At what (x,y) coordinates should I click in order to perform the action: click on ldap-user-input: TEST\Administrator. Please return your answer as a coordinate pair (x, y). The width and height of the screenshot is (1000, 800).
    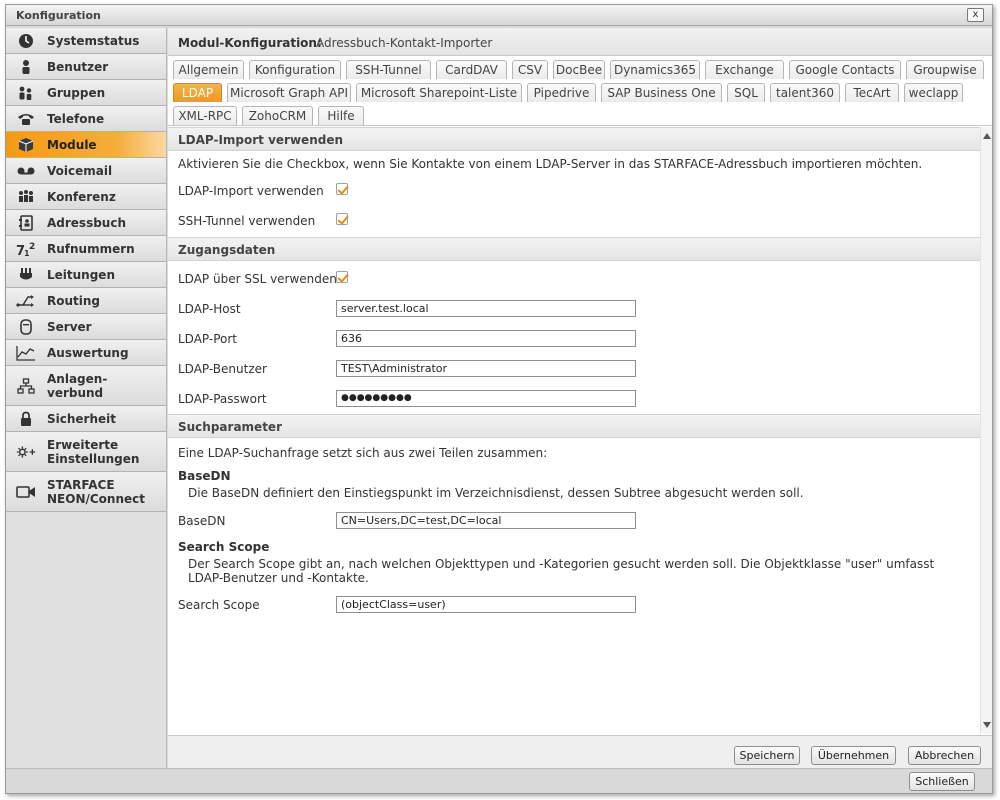
    Looking at the image, I should click on (486, 368).